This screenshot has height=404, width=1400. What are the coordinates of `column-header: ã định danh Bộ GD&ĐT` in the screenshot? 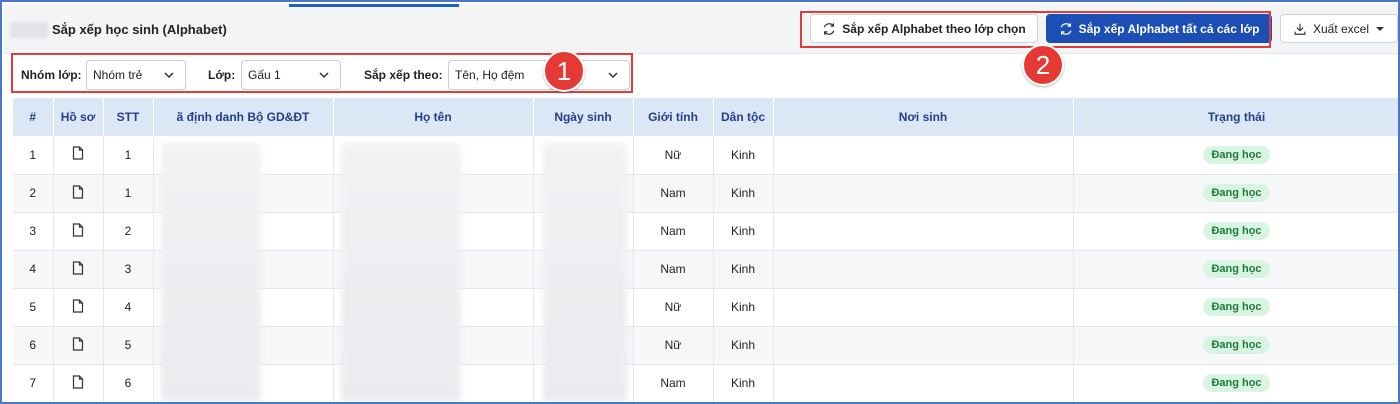 It's located at (243, 117).